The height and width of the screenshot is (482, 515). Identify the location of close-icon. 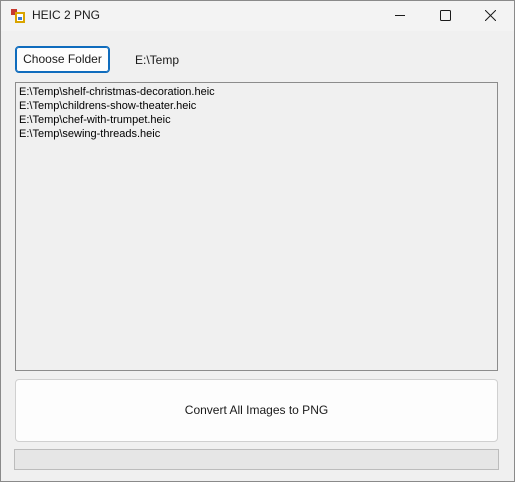
(490, 15).